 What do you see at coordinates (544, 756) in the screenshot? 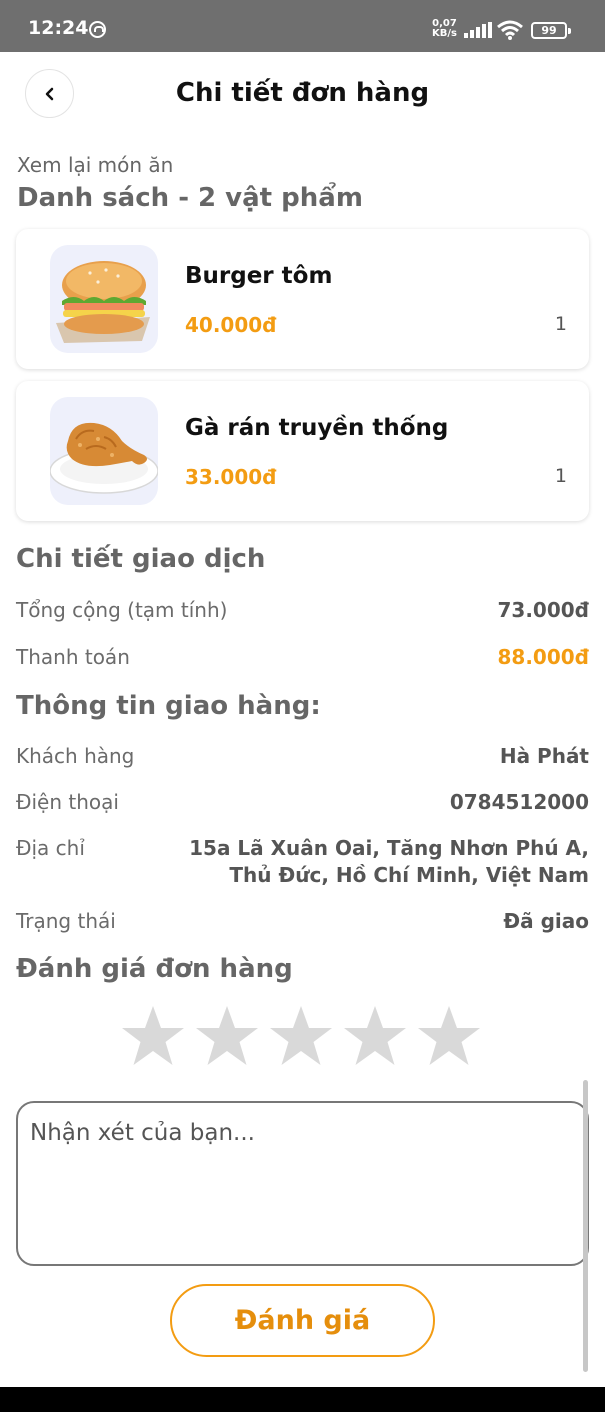
I see `customer-value: Hà Phát` at bounding box center [544, 756].